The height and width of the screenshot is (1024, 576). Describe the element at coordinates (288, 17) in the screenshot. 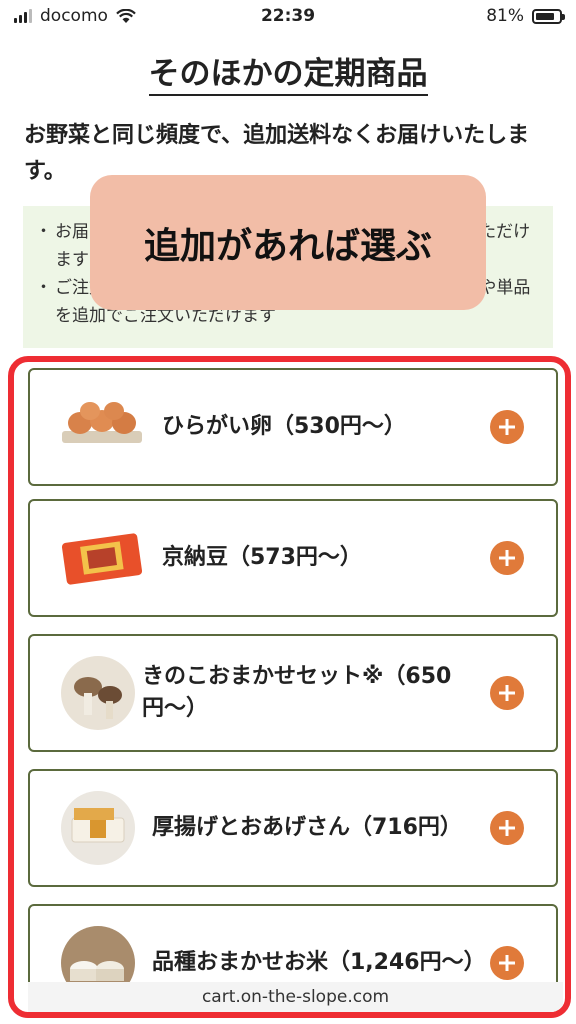

I see `status-bar: docomo 22:39 81%` at that location.